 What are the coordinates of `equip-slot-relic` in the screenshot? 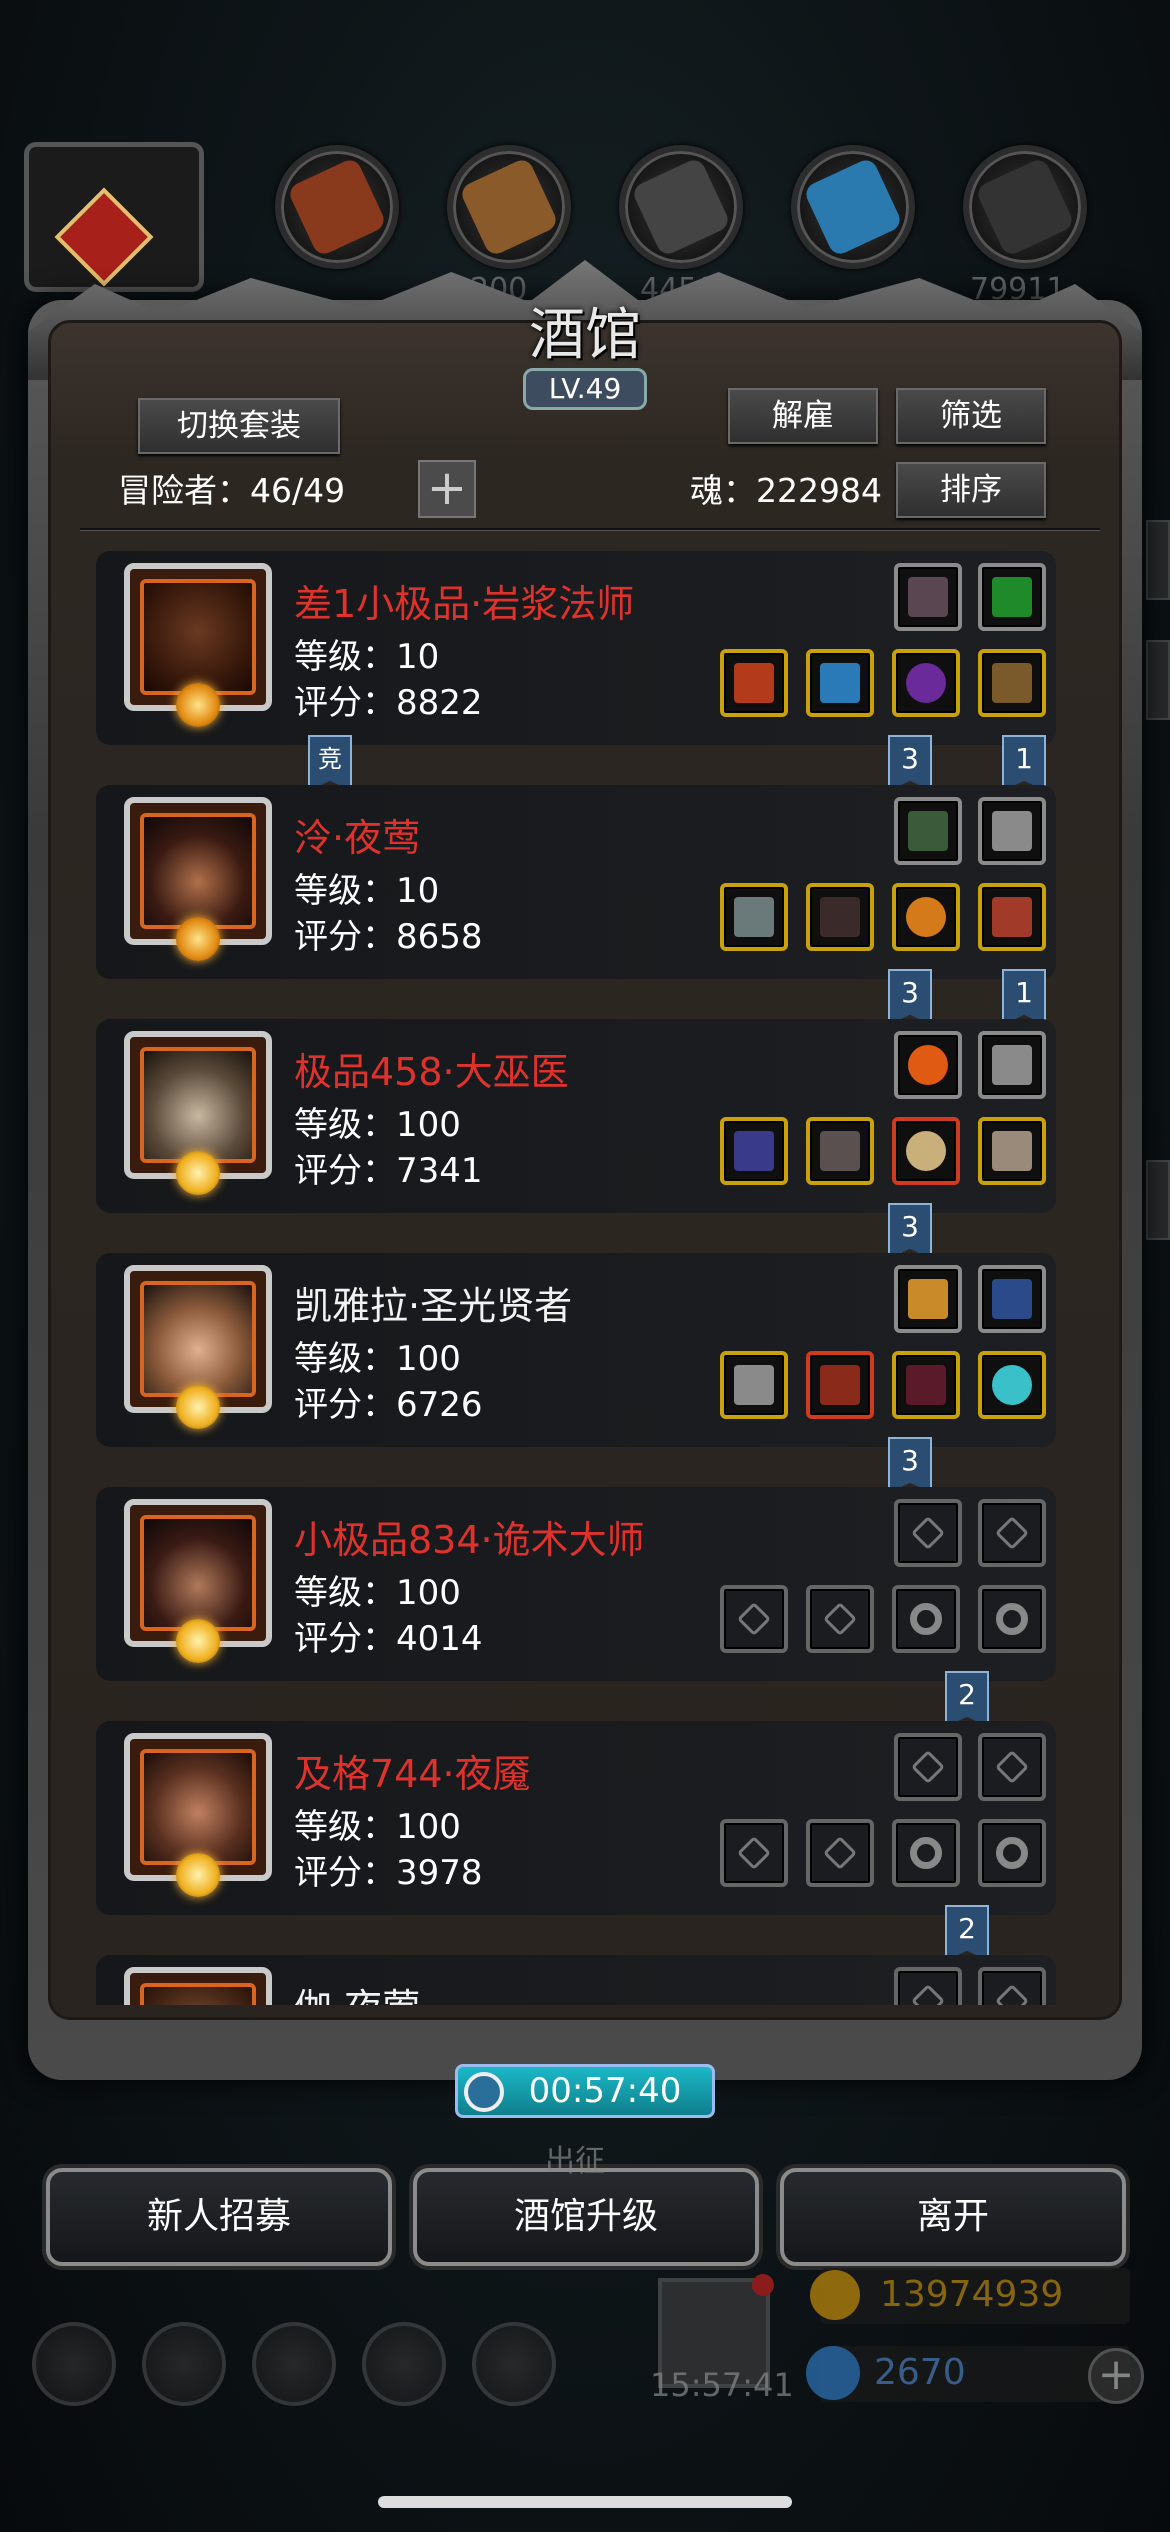 It's located at (1012, 917).